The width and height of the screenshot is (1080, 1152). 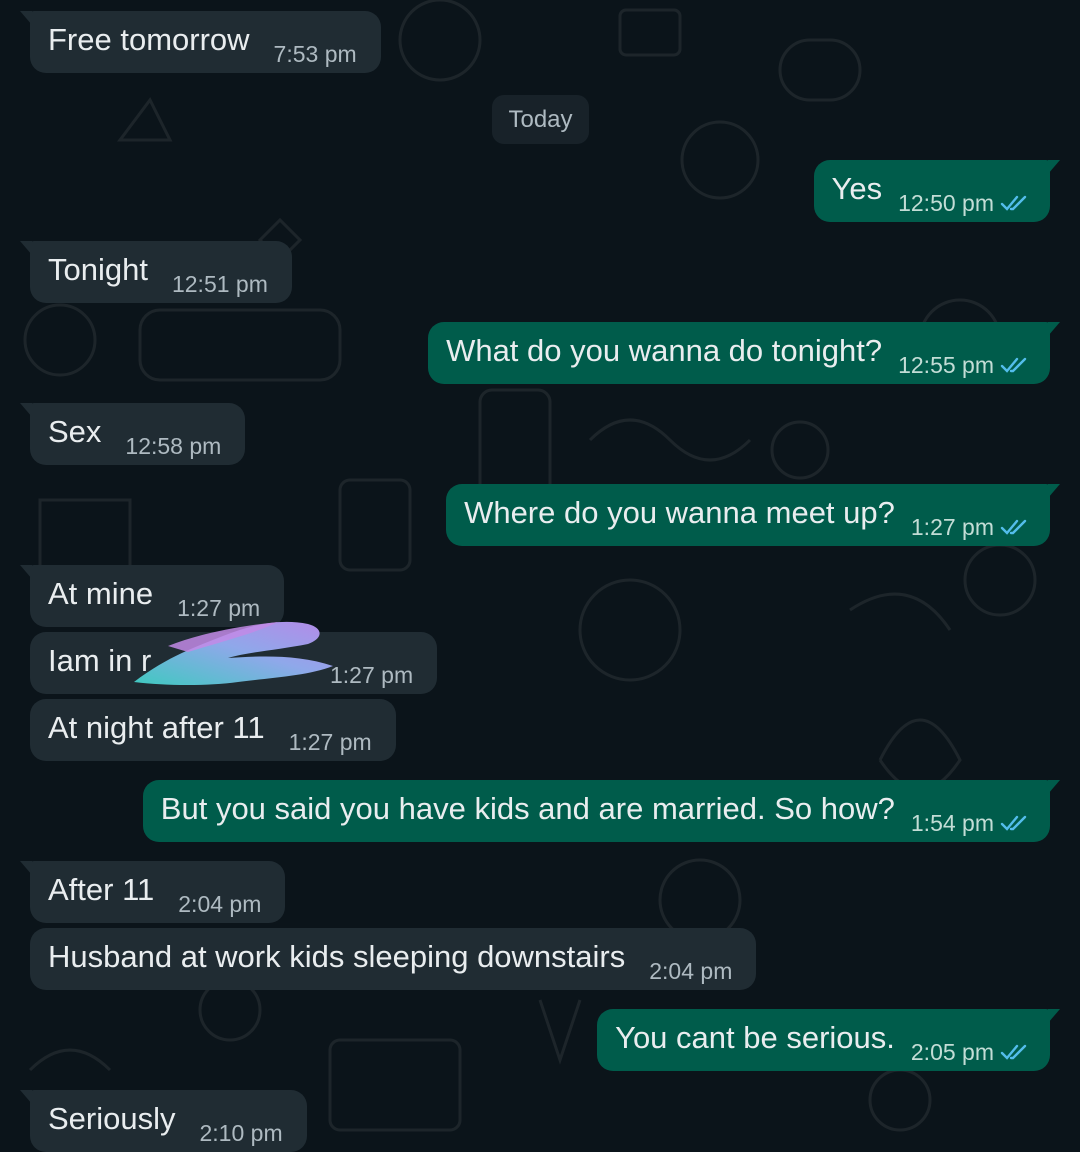 I want to click on redaction-scribble, so click(x=233, y=653).